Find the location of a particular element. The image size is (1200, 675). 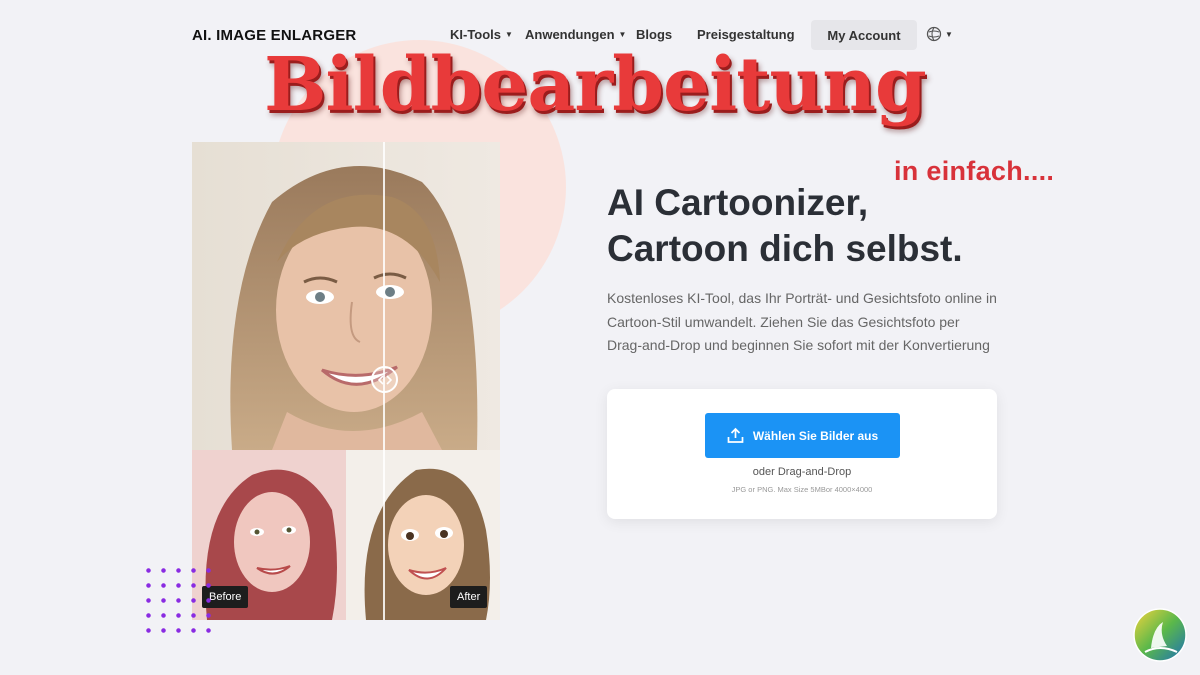

slider-handle-icon is located at coordinates (384, 379).